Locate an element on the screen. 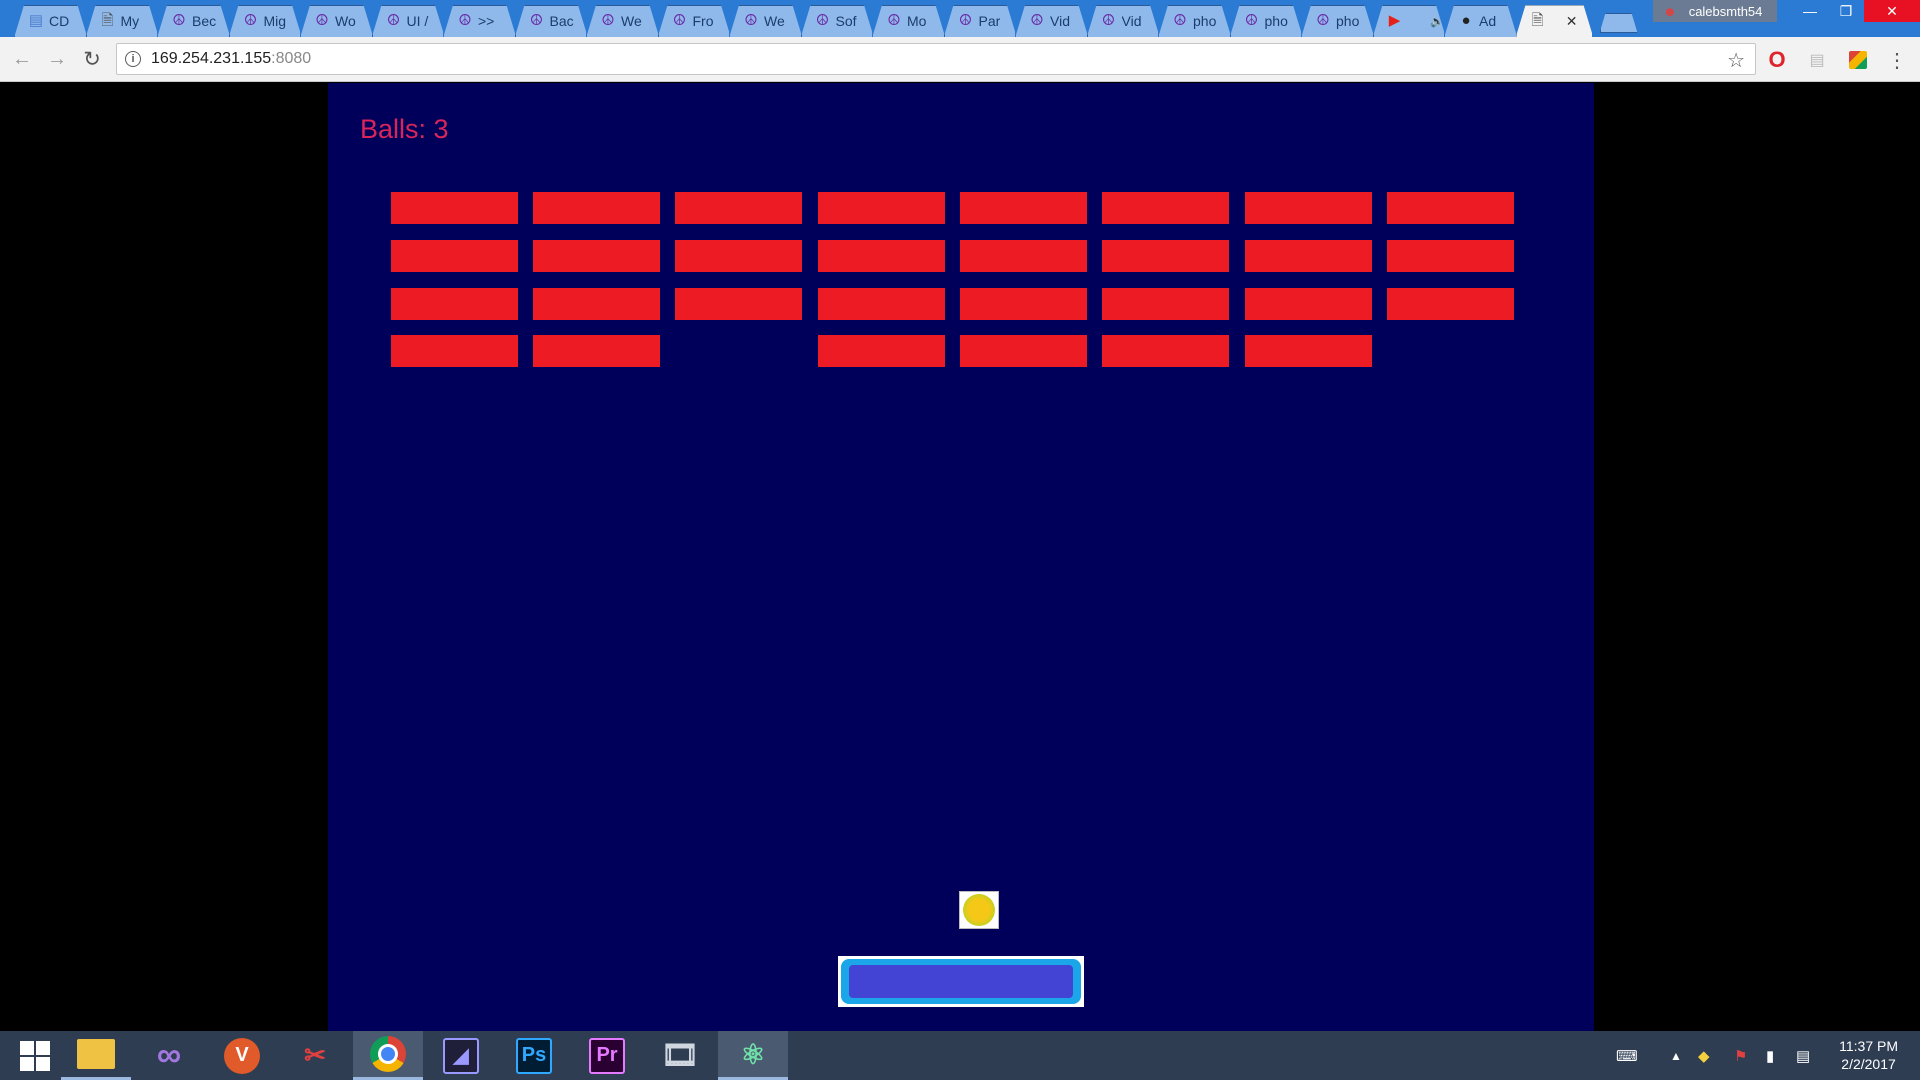 The image size is (1920, 1080). new-tab-button is located at coordinates (1619, 23).